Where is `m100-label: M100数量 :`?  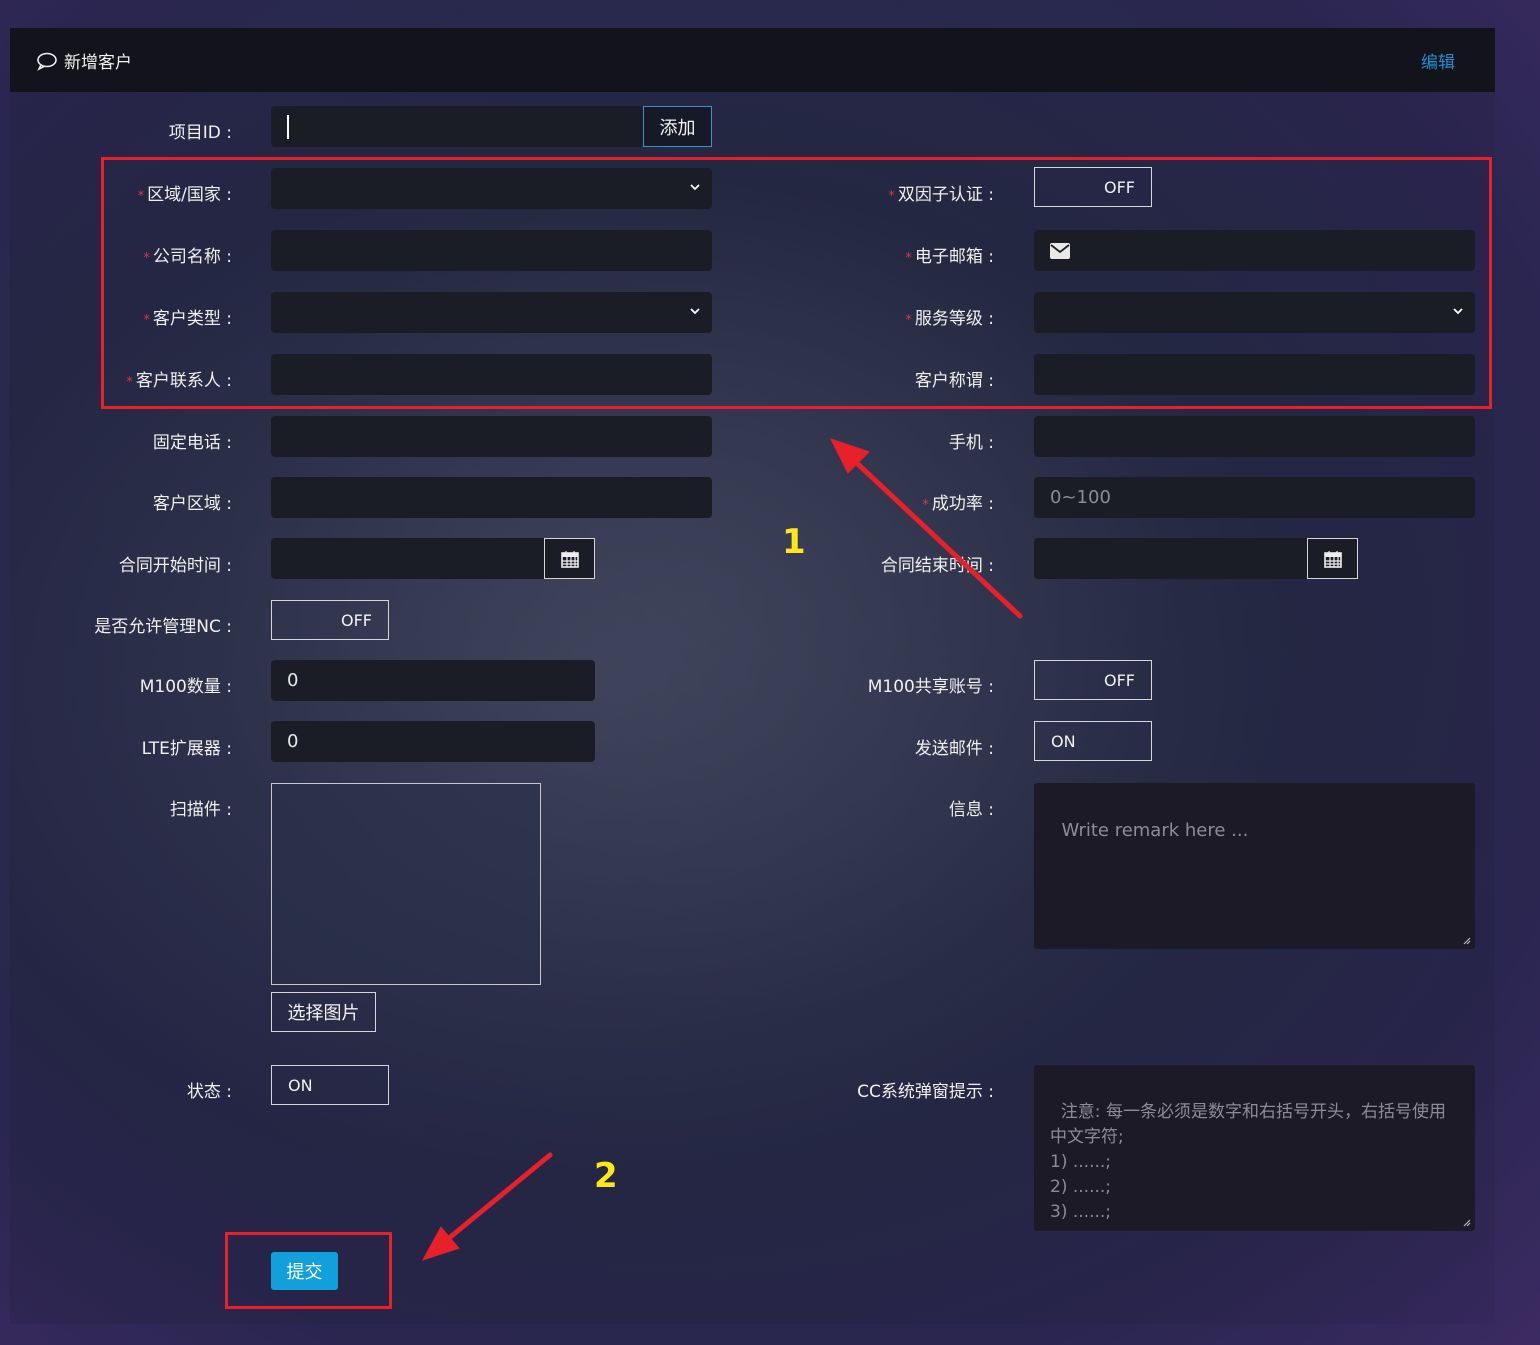
m100-label: M100数量 : is located at coordinates (185, 687).